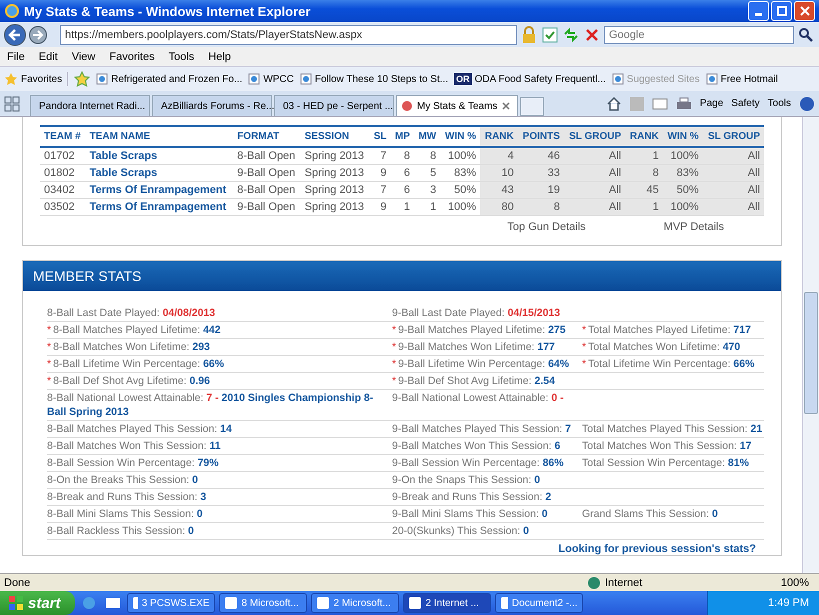  I want to click on minimize-icon, so click(758, 14).